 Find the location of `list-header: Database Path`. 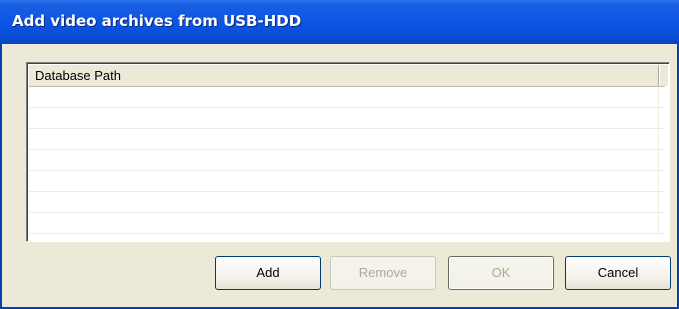

list-header: Database Path is located at coordinates (348, 76).